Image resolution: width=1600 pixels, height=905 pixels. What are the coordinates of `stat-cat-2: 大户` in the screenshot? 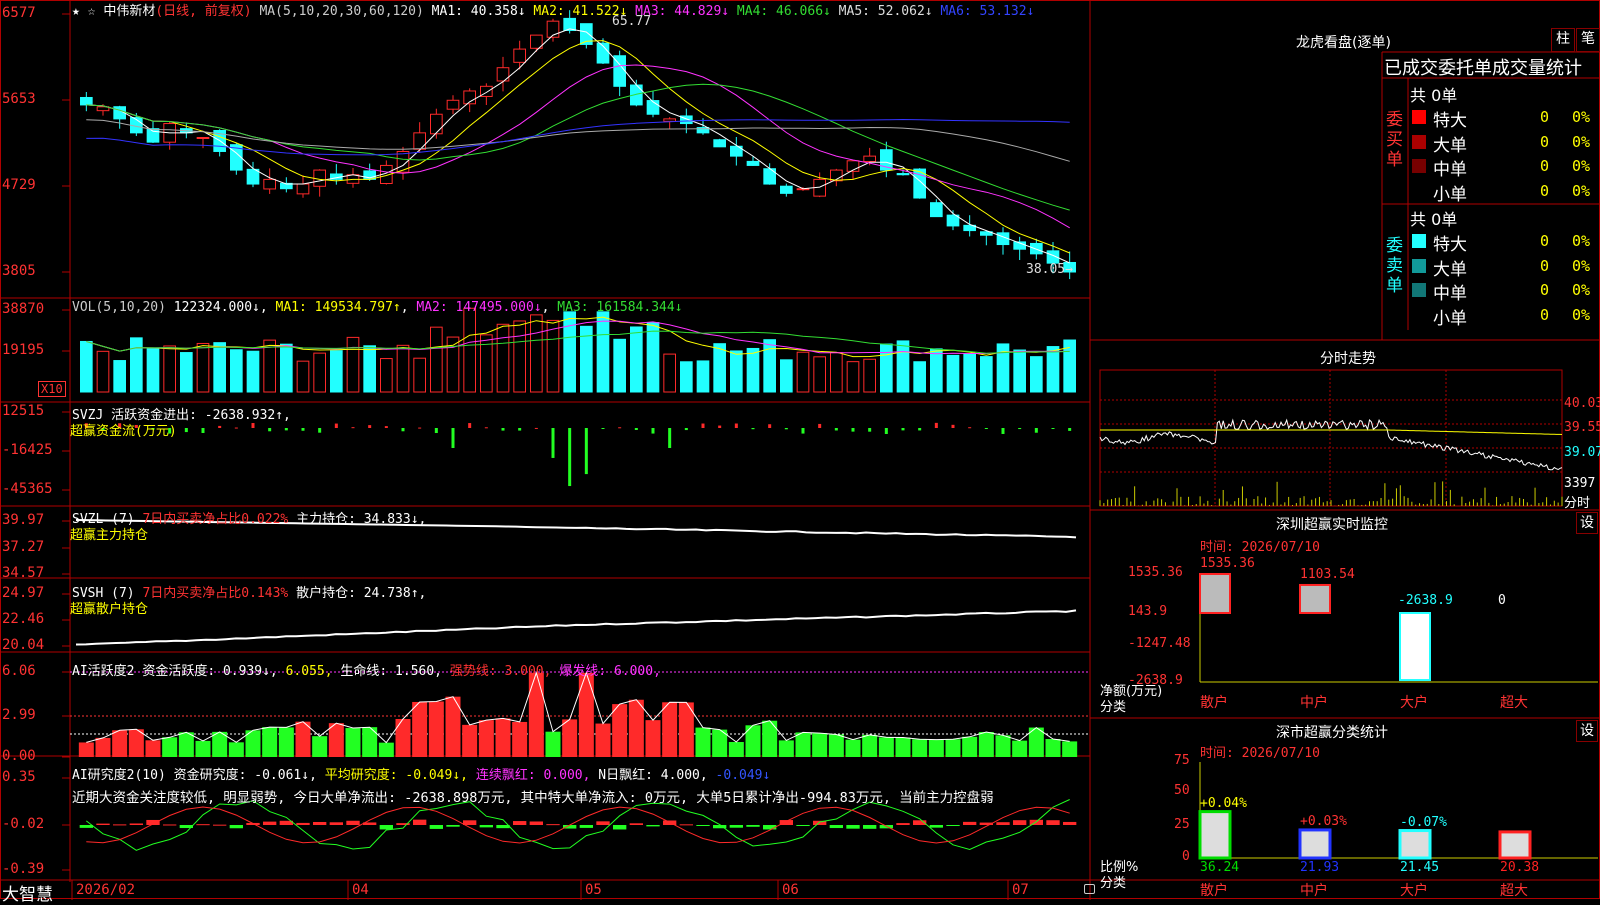 It's located at (1414, 891).